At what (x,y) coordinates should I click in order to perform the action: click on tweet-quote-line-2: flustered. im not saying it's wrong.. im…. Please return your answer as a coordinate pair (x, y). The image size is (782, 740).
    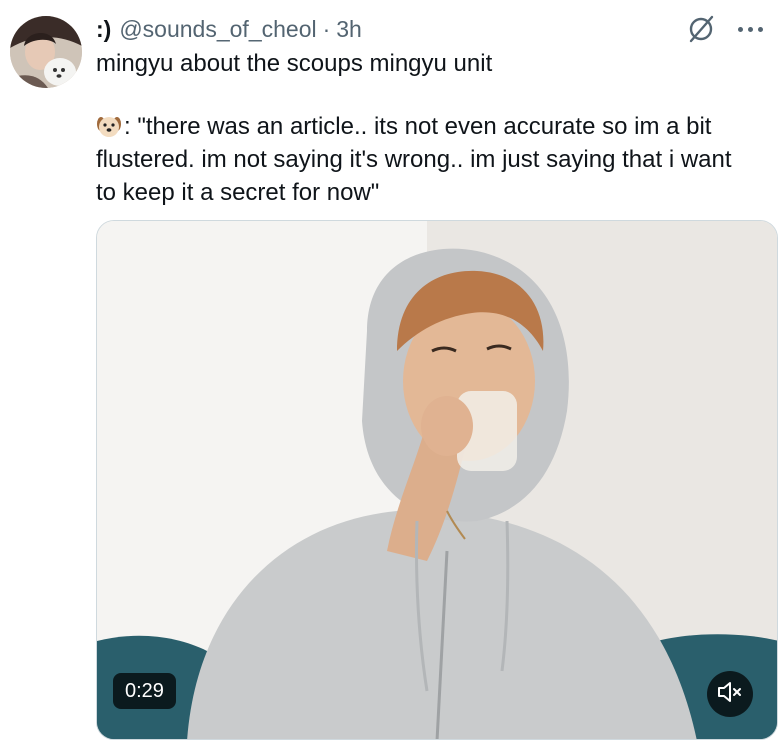
    Looking at the image, I should click on (414, 159).